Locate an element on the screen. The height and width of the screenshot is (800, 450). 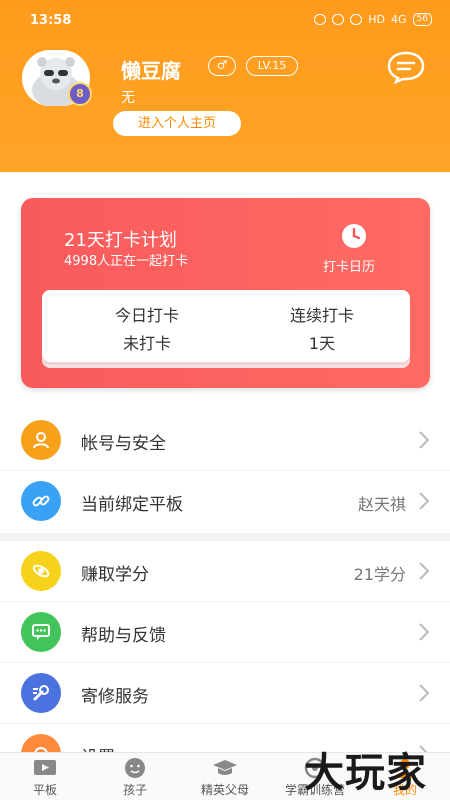
menu-value: 赵天祺 is located at coordinates (381, 504).